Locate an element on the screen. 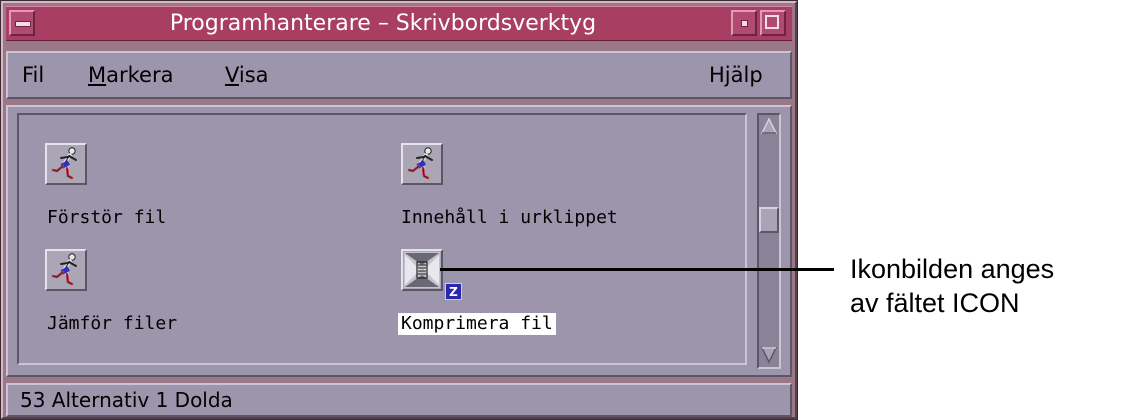  menu-view-mnemonic: V is located at coordinates (232, 75).